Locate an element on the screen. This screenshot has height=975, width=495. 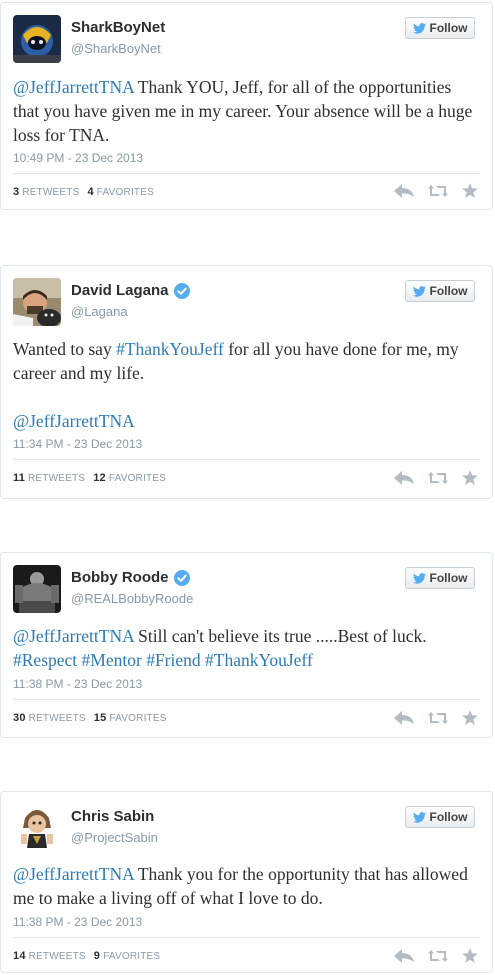
tweet-stats: 3 RETWEETS 4 FAVORITES is located at coordinates (83, 192).